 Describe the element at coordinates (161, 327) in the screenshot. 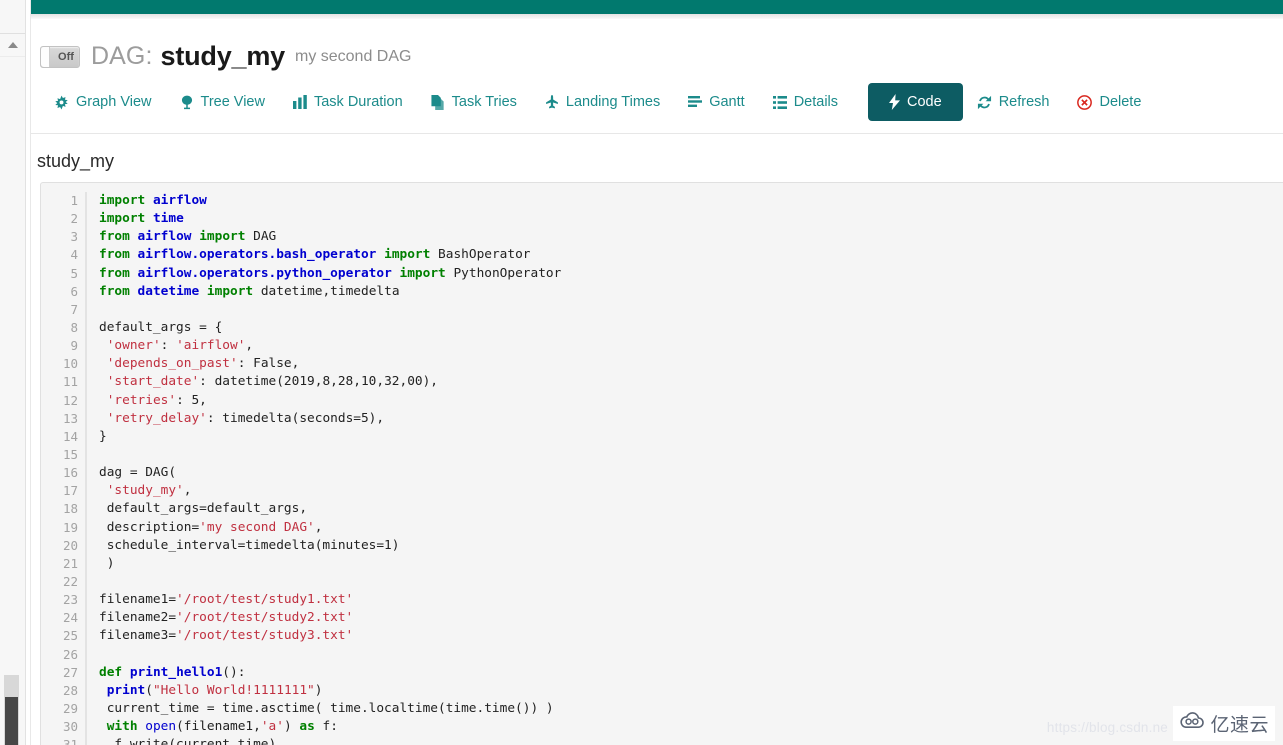

I see `code-line: default_args = {` at that location.